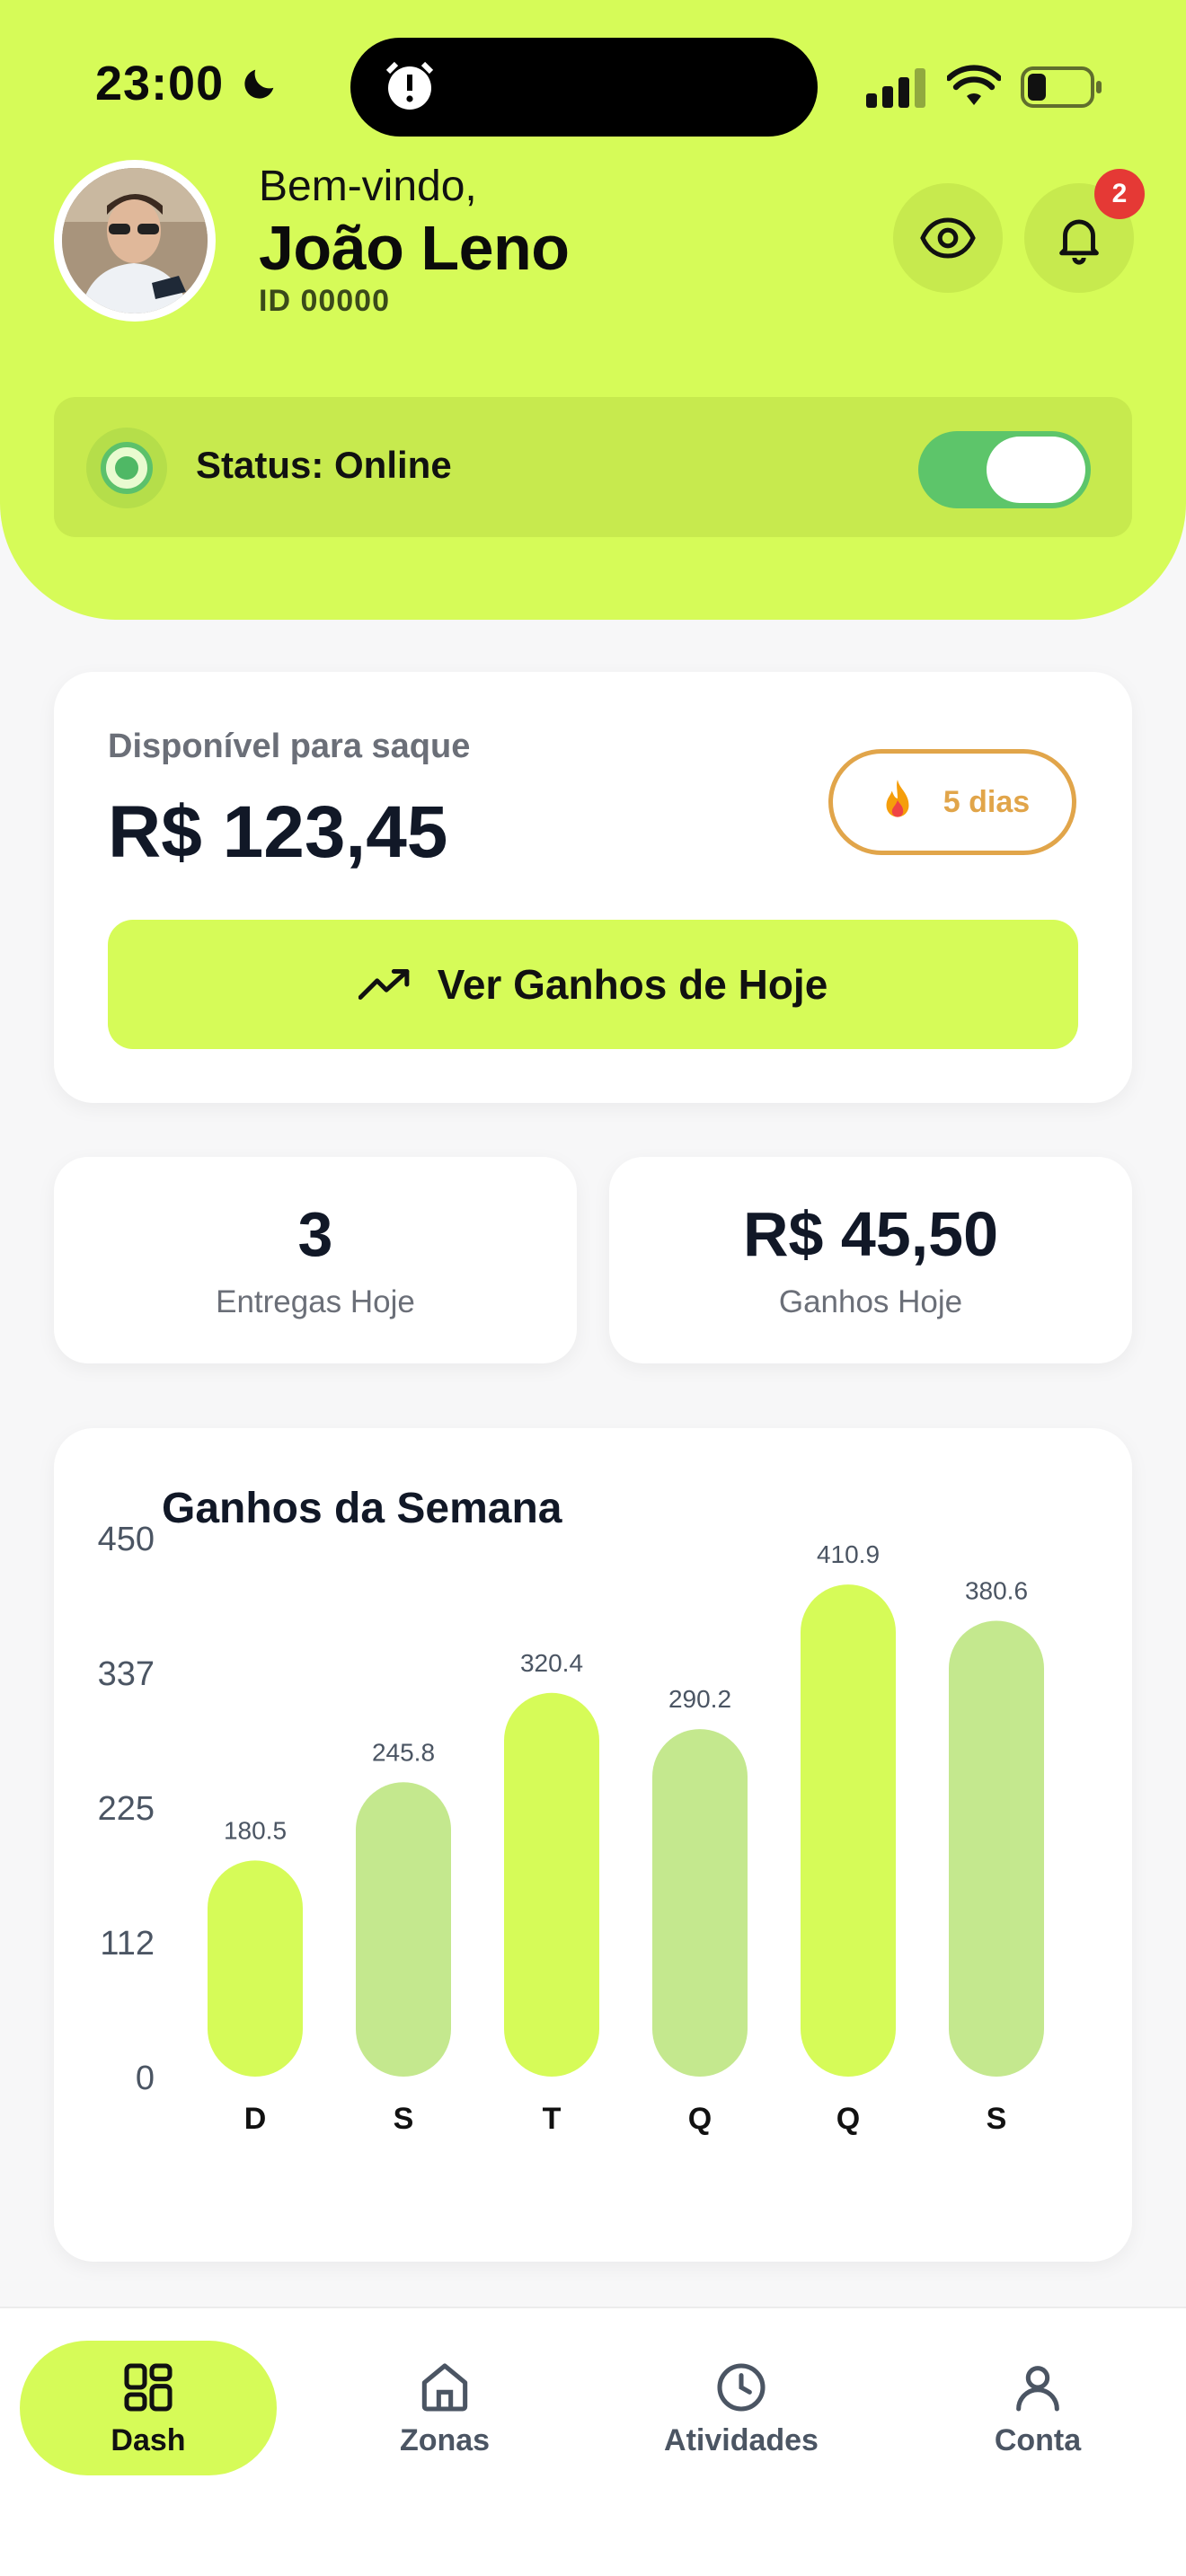 The width and height of the screenshot is (1186, 2576). What do you see at coordinates (315, 1301) in the screenshot?
I see `deliveries-label: Entregas Hoje` at bounding box center [315, 1301].